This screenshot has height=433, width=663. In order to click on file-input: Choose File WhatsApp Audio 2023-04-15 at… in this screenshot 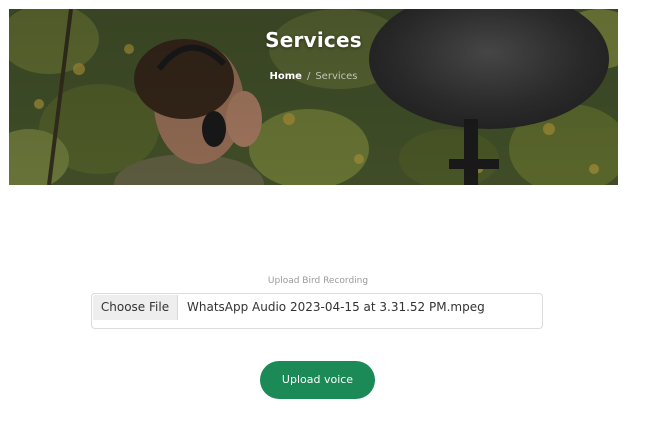, I will do `click(317, 311)`.